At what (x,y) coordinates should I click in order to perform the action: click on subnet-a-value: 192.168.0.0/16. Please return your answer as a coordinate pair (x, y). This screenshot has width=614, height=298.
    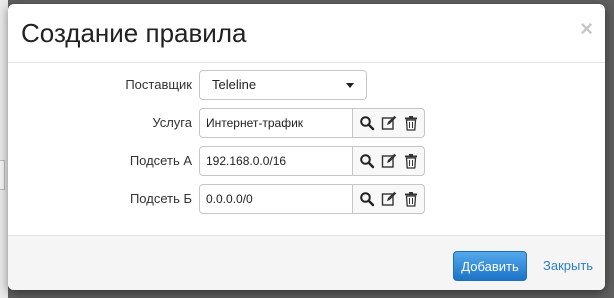
    Looking at the image, I should click on (246, 161).